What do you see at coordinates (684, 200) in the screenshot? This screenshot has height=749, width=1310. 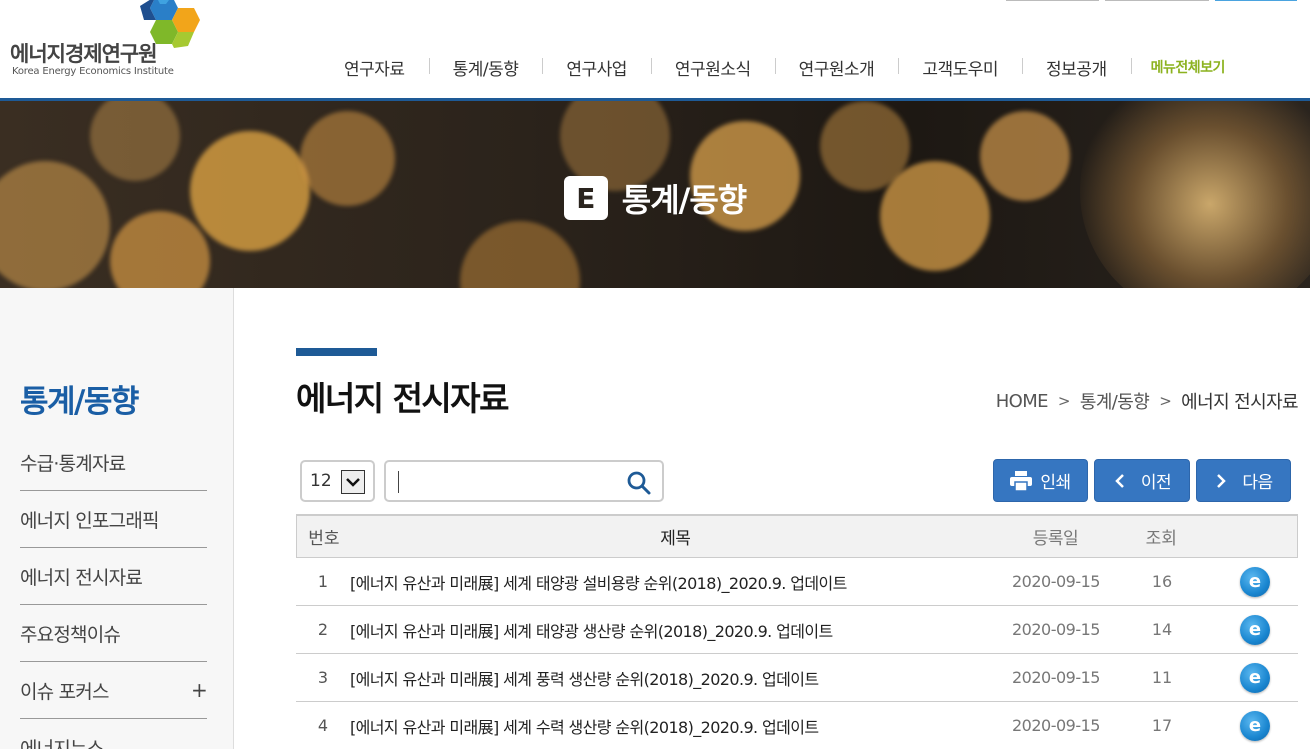 I see `banner-title-text: 통계/동향` at bounding box center [684, 200].